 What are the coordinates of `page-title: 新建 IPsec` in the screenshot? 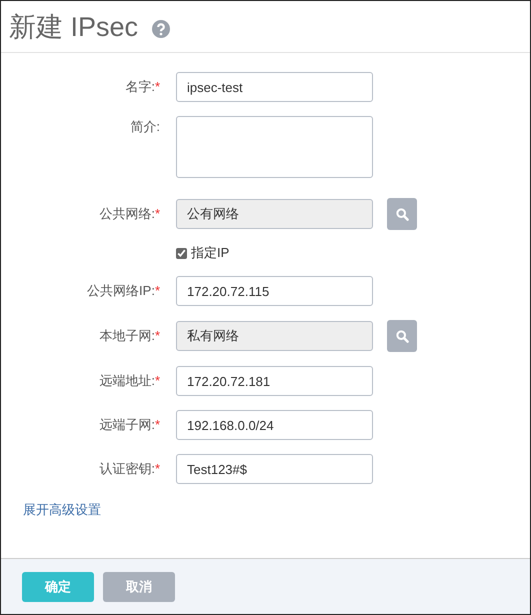 It's located at (73, 27).